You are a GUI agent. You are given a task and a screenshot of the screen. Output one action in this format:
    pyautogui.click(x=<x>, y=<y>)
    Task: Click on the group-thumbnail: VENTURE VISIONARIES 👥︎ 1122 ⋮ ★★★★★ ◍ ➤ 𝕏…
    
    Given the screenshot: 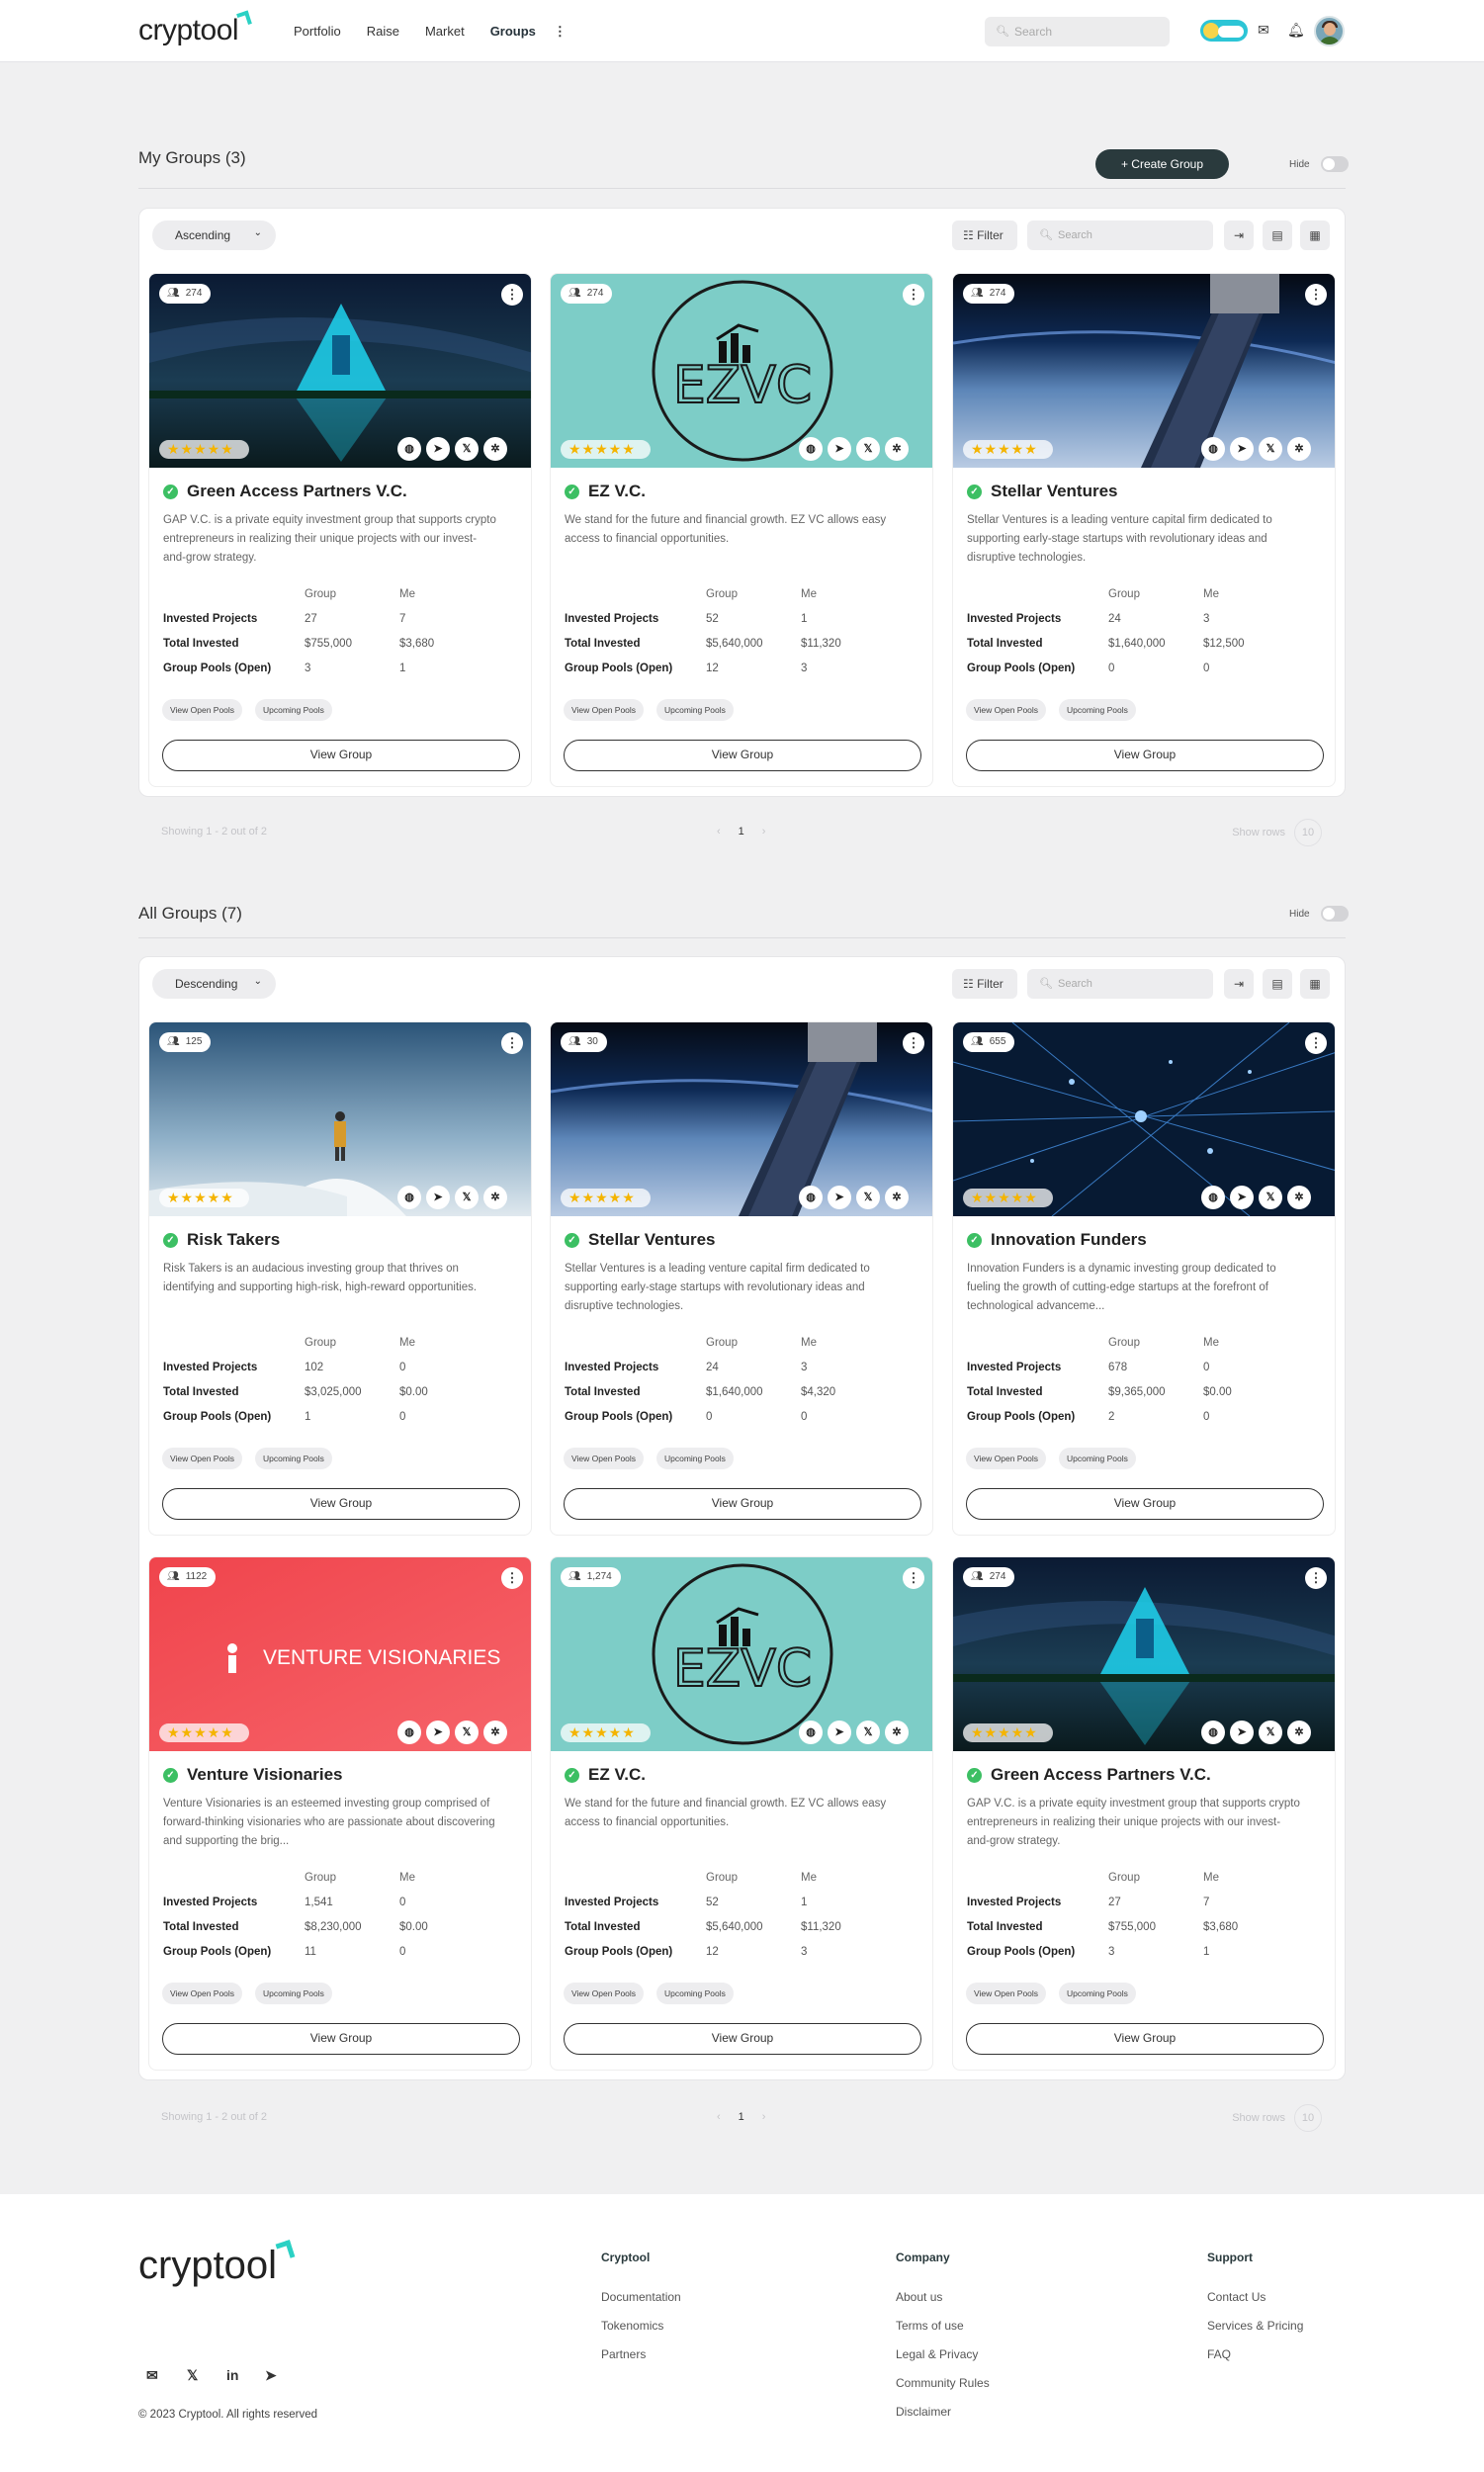 What is the action you would take?
    pyautogui.click(x=340, y=1654)
    